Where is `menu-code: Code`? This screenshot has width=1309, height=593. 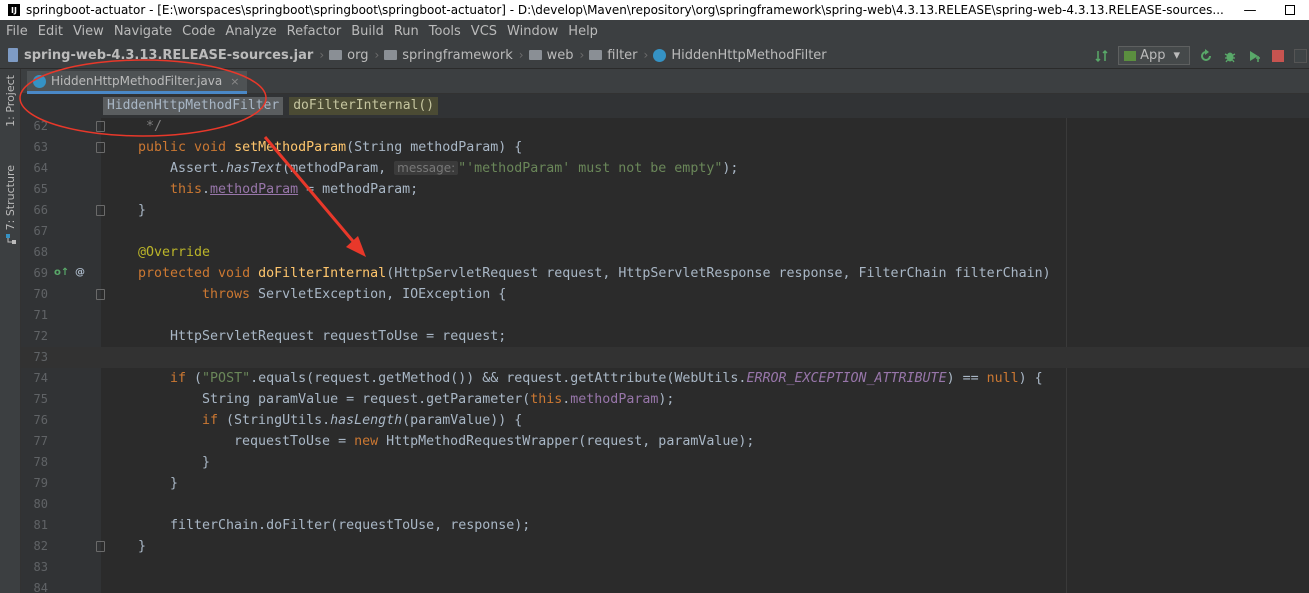
menu-code: Code is located at coordinates (198, 31).